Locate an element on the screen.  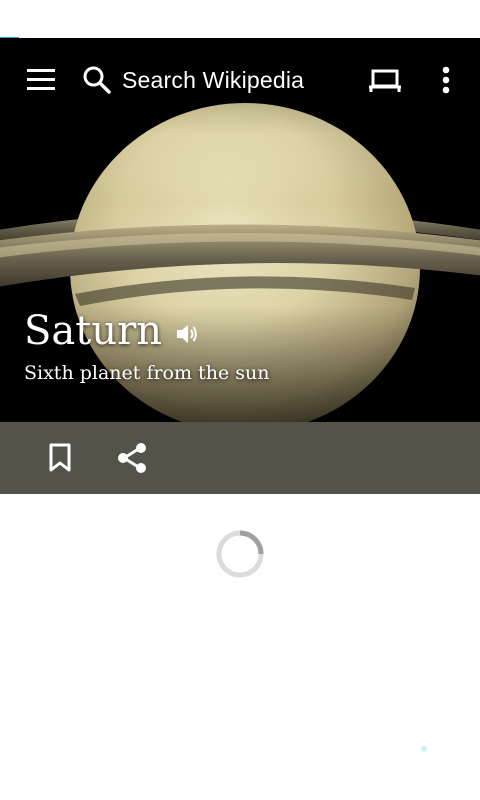
toolbar: Search Wikipedia is located at coordinates (240, 80).